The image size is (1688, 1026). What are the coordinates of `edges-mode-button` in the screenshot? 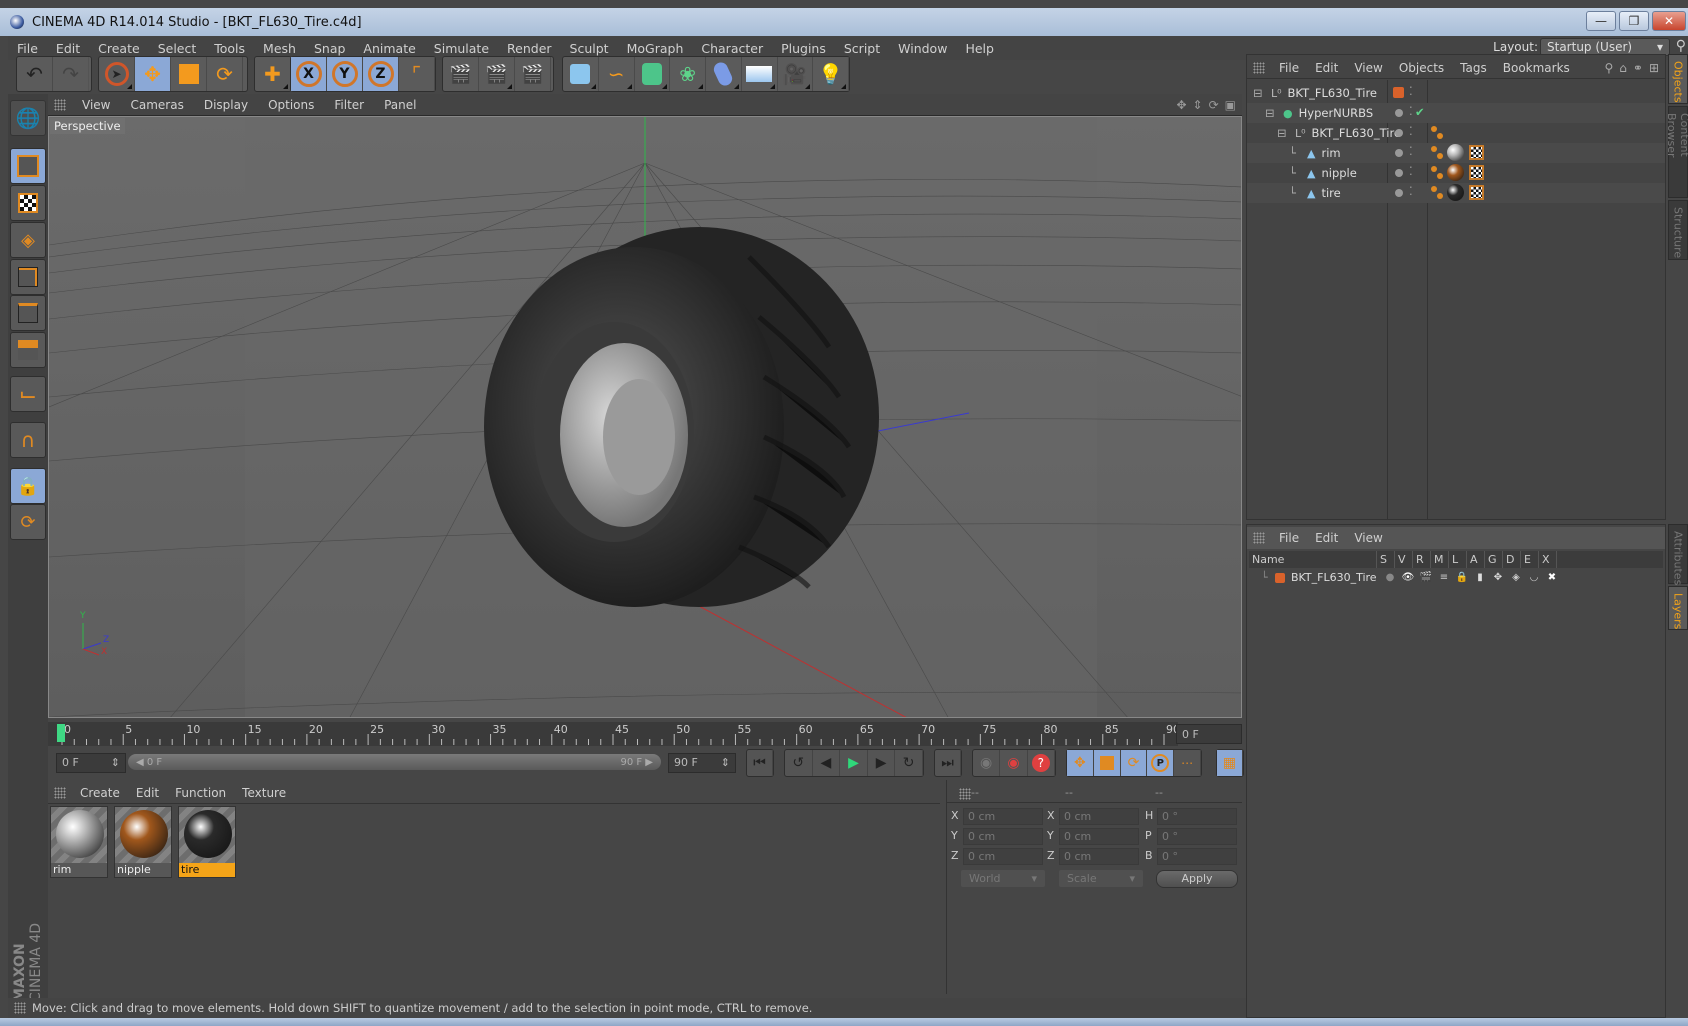 It's located at (28, 313).